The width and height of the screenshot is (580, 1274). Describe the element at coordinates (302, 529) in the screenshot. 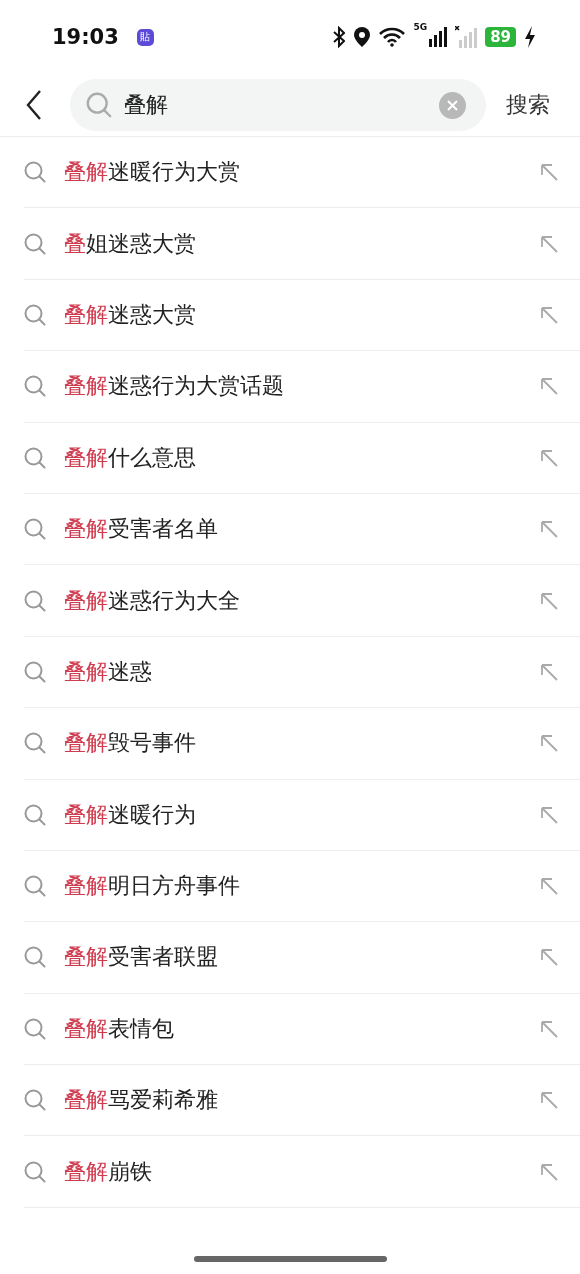

I see `suggestion-text: 叠解受害者名单` at that location.